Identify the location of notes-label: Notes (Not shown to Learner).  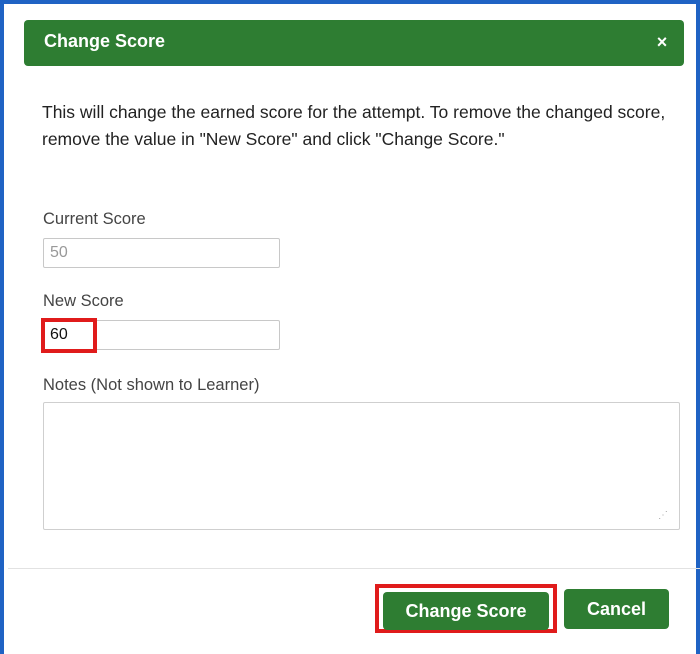
(151, 385).